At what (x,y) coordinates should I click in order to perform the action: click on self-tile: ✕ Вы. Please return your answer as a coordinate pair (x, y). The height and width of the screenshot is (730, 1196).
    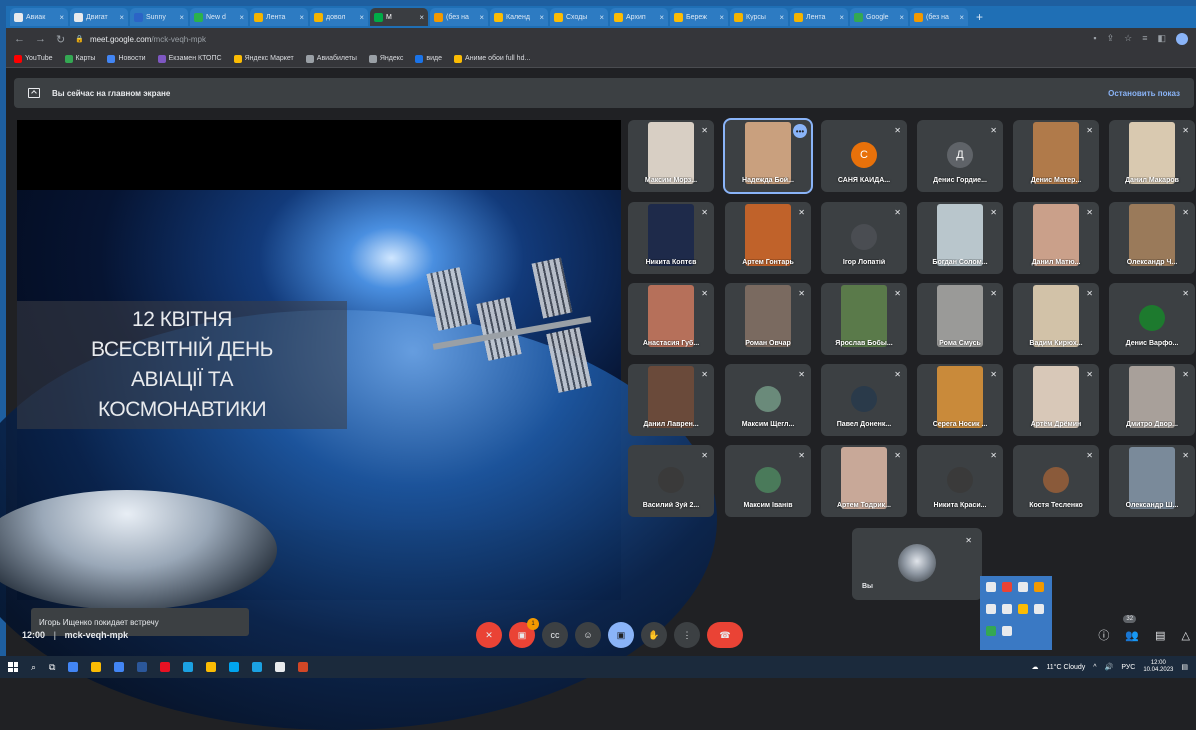
    Looking at the image, I should click on (917, 564).